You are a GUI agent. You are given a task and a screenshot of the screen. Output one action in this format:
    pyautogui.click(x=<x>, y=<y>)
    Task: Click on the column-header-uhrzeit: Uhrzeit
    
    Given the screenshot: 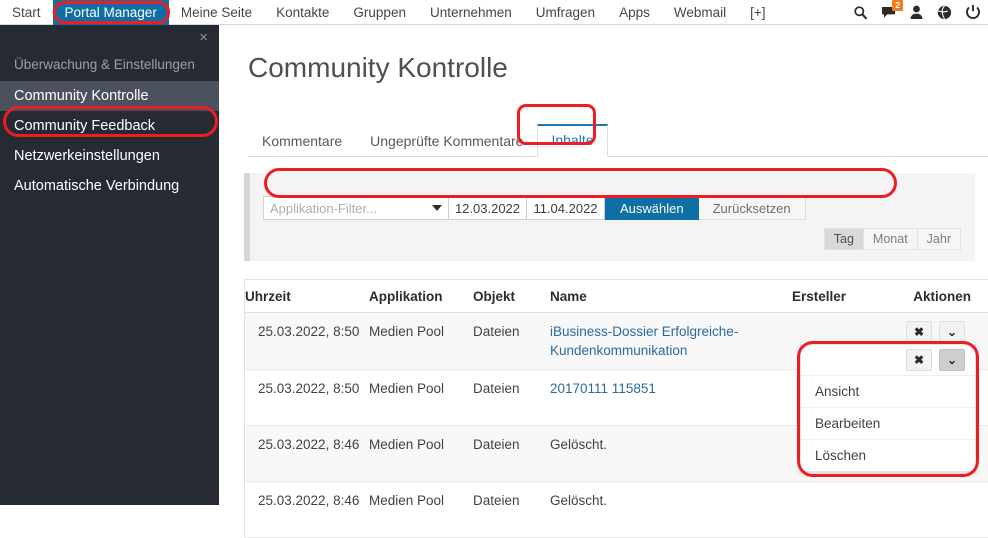 What is the action you would take?
    pyautogui.click(x=268, y=296)
    